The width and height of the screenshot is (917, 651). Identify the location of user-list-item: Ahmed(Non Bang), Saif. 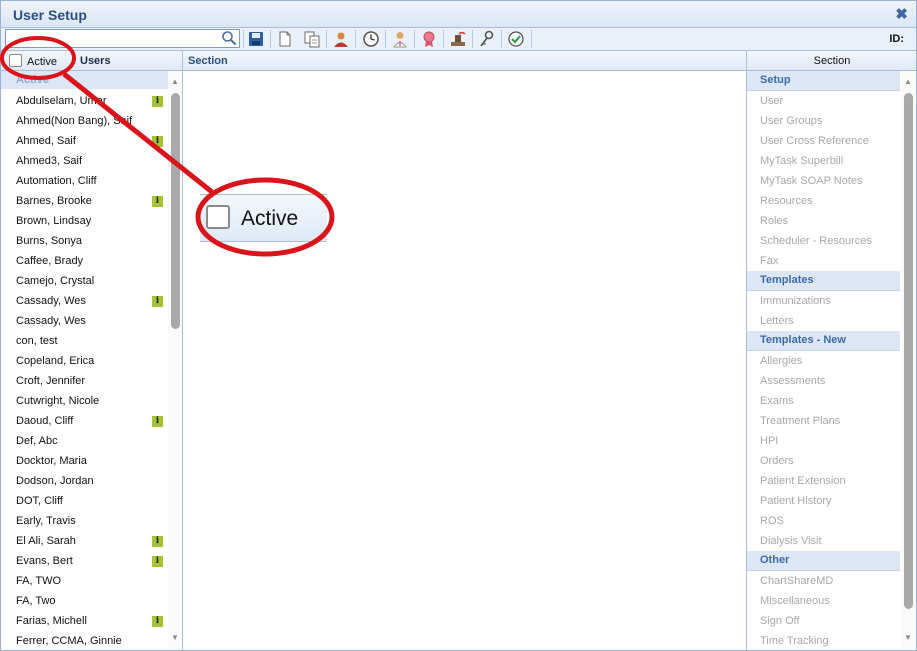
(84, 121).